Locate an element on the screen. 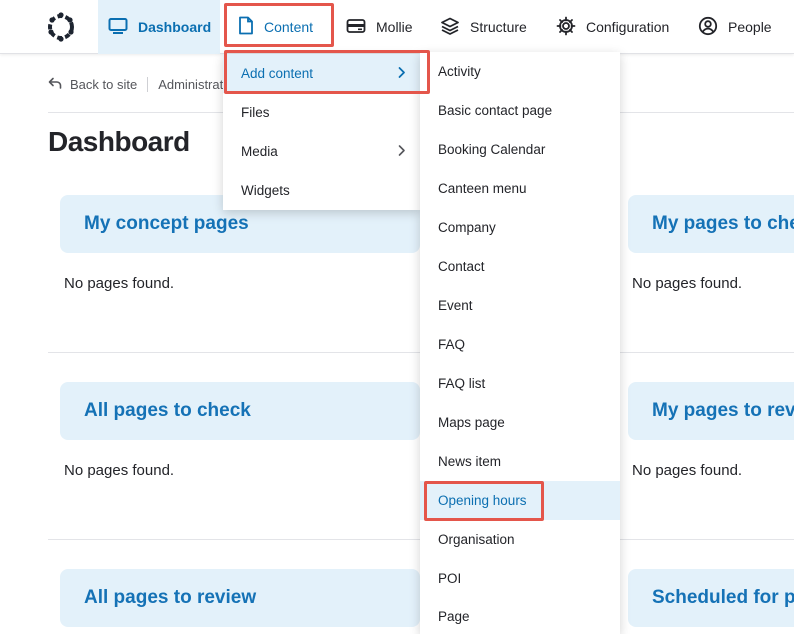  submenu-item-opening-hours: Opening hours is located at coordinates (520, 500).